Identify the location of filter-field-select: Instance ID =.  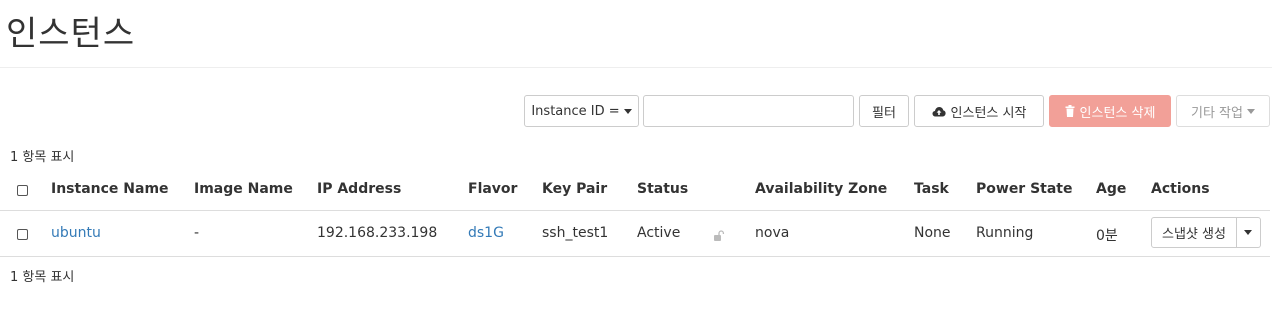
(581, 111).